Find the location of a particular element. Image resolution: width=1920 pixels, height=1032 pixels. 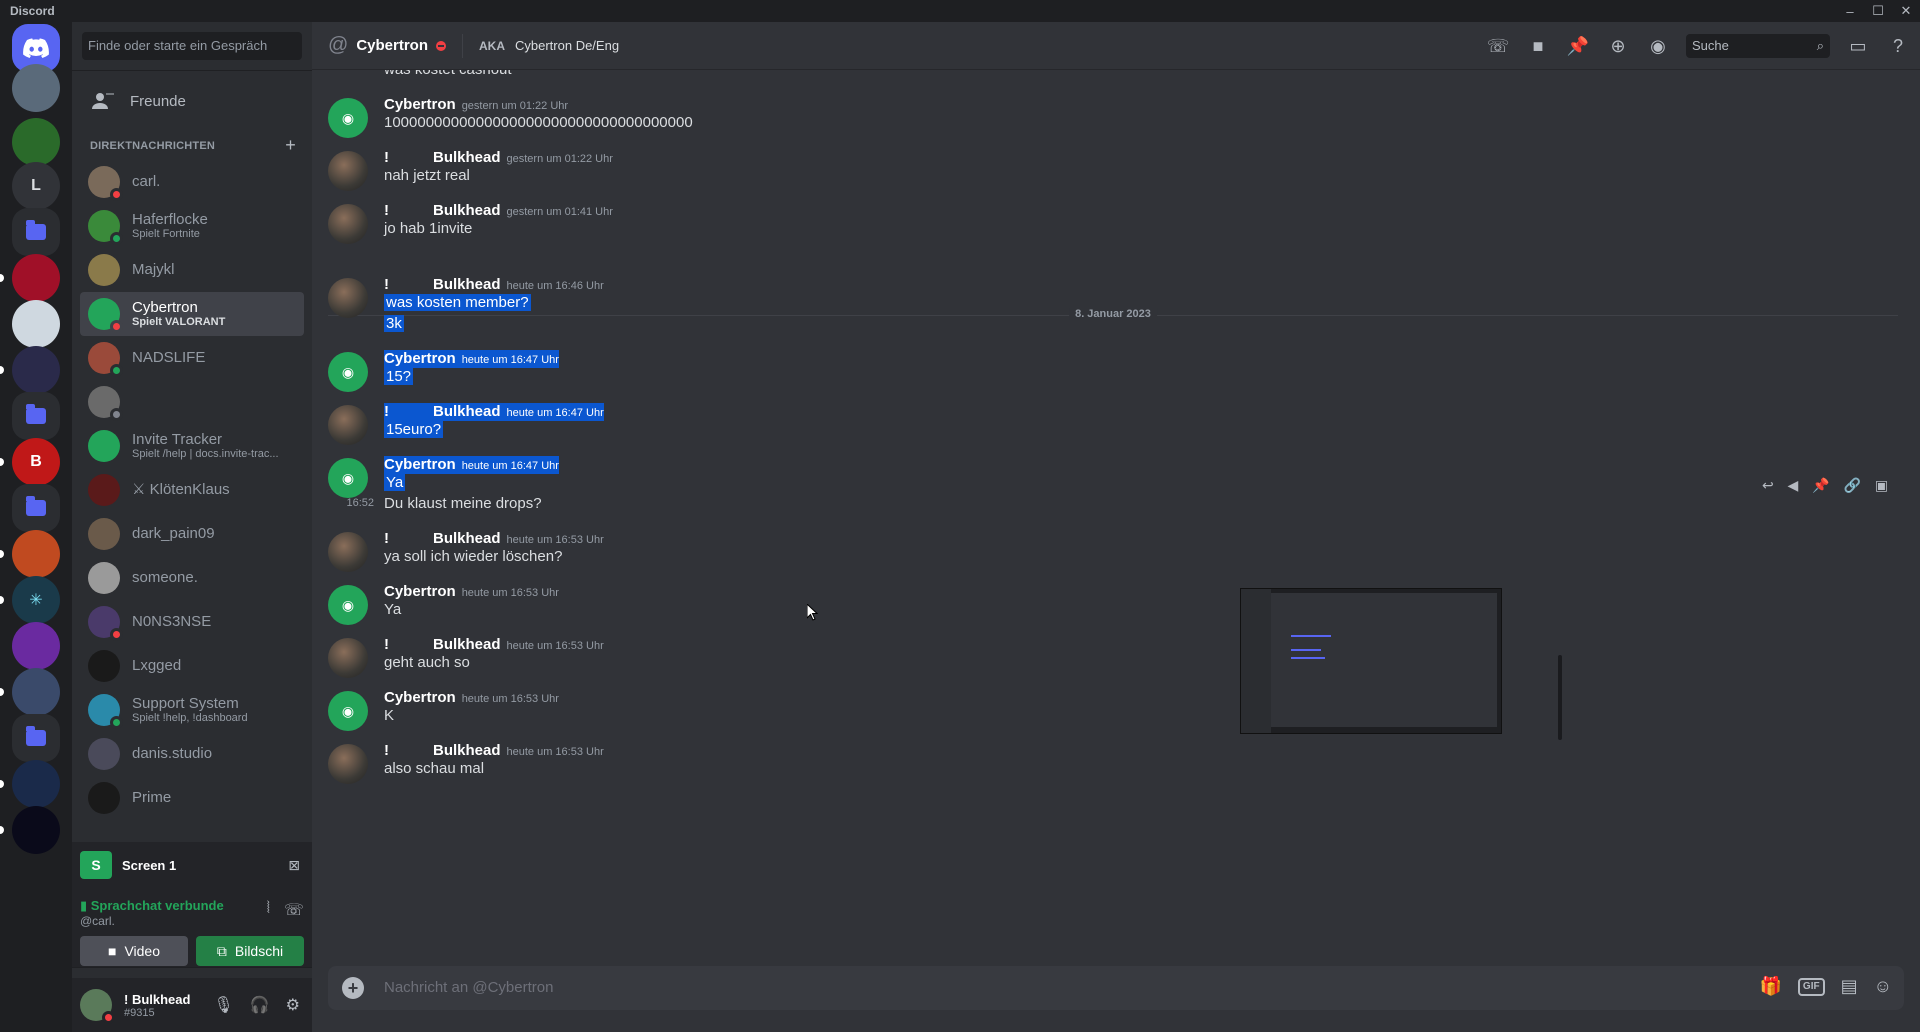

dm-item: NADSLIFE is located at coordinates (192, 358).